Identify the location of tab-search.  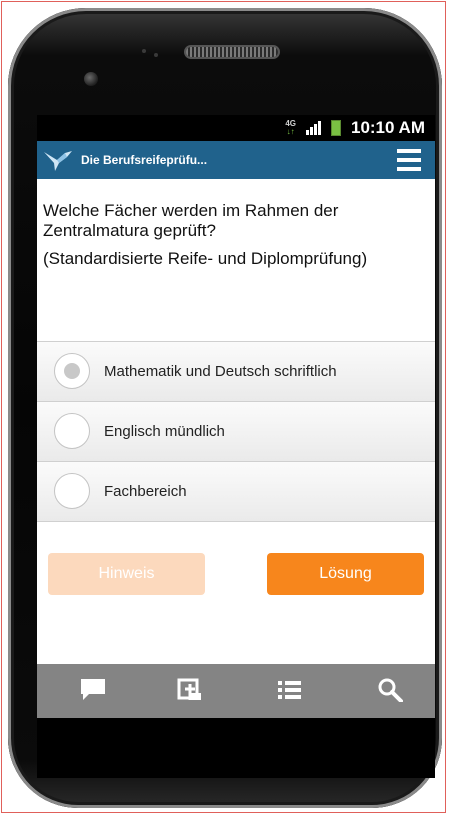
(389, 691).